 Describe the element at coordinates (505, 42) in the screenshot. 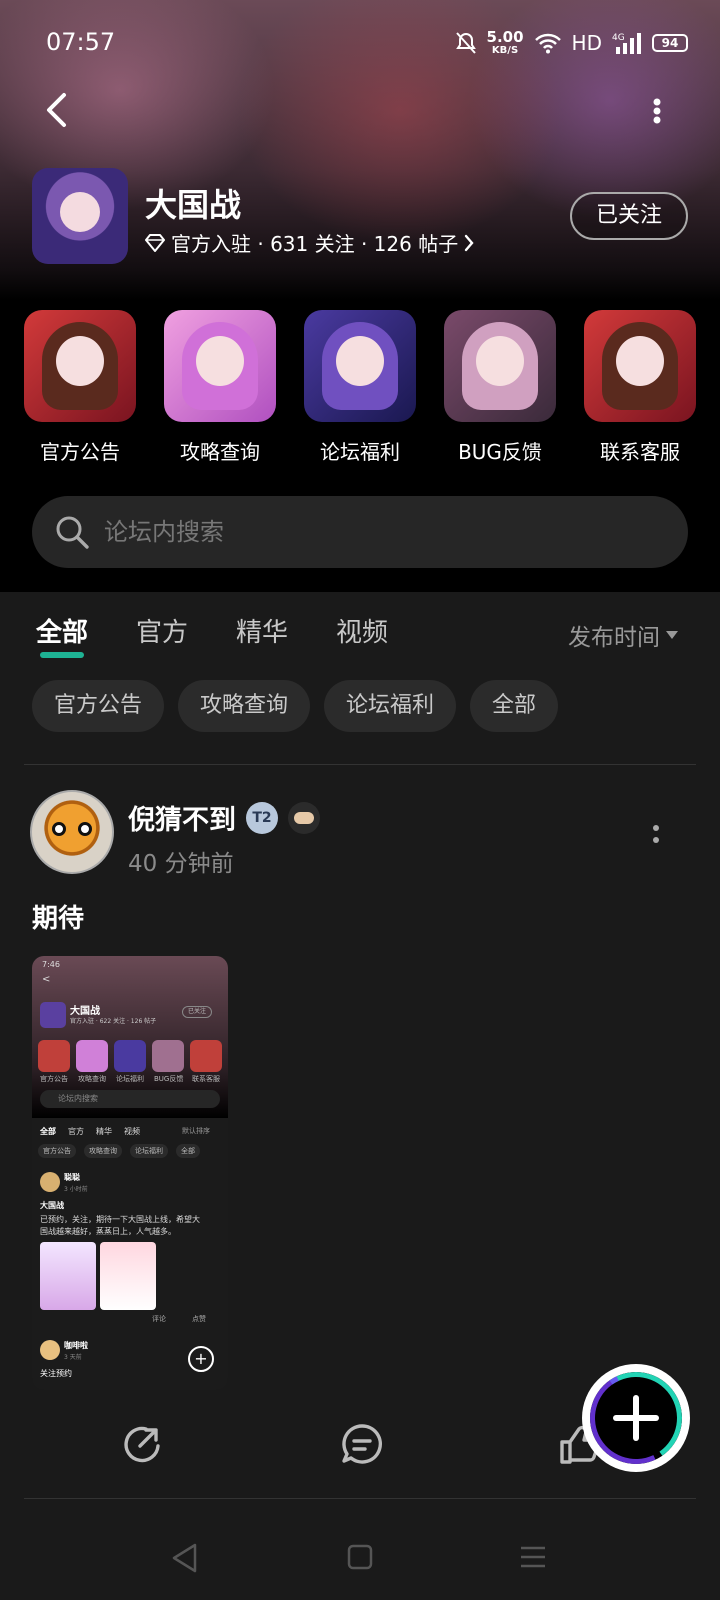

I see `net-speed: 5.00 KB/S` at that location.